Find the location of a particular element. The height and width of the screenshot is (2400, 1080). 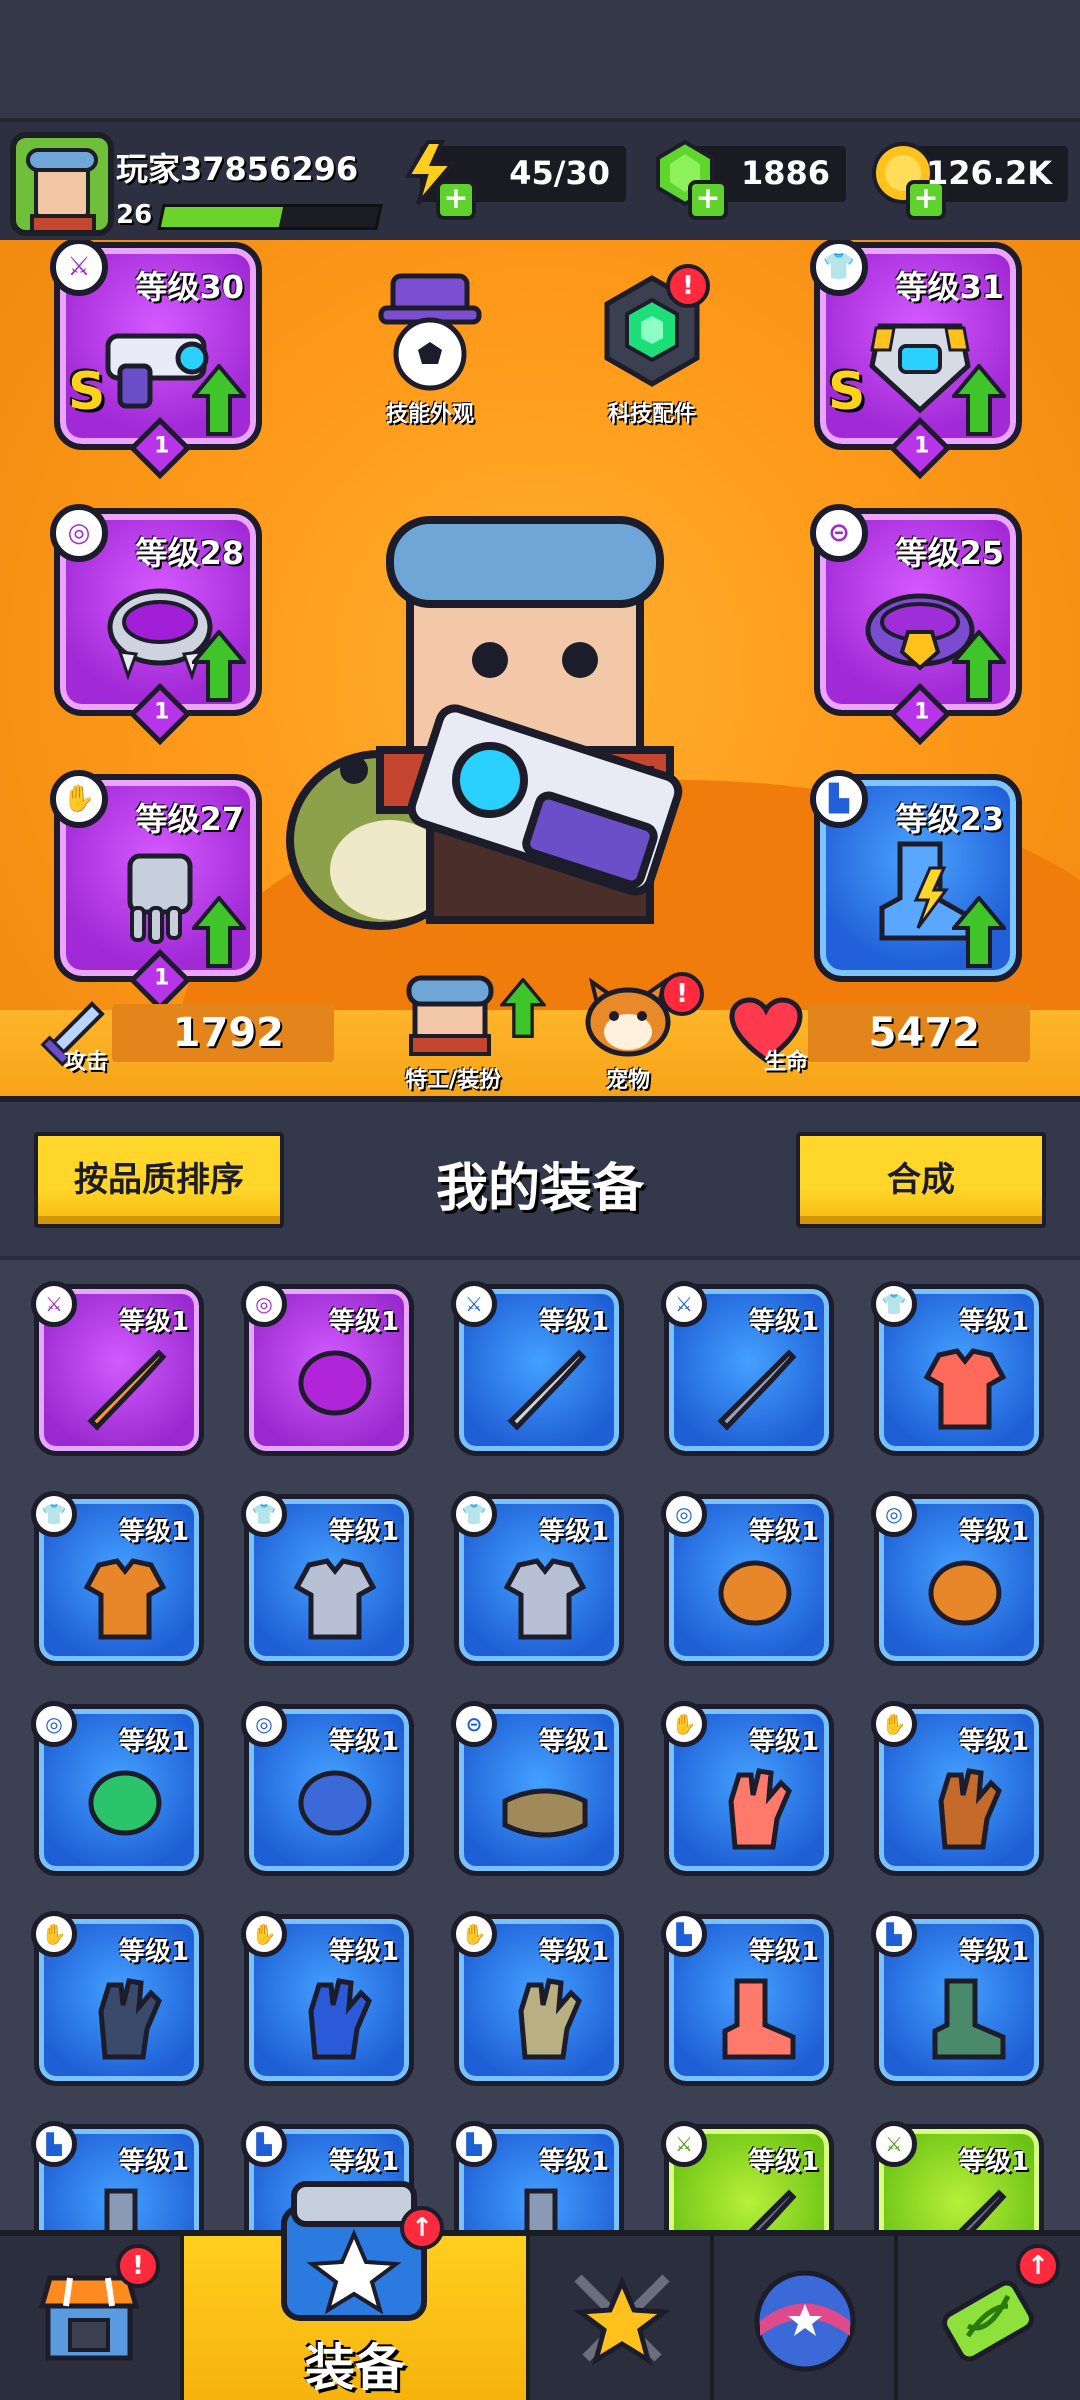

skill-skin-button: 技能外观 is located at coordinates (430, 350).